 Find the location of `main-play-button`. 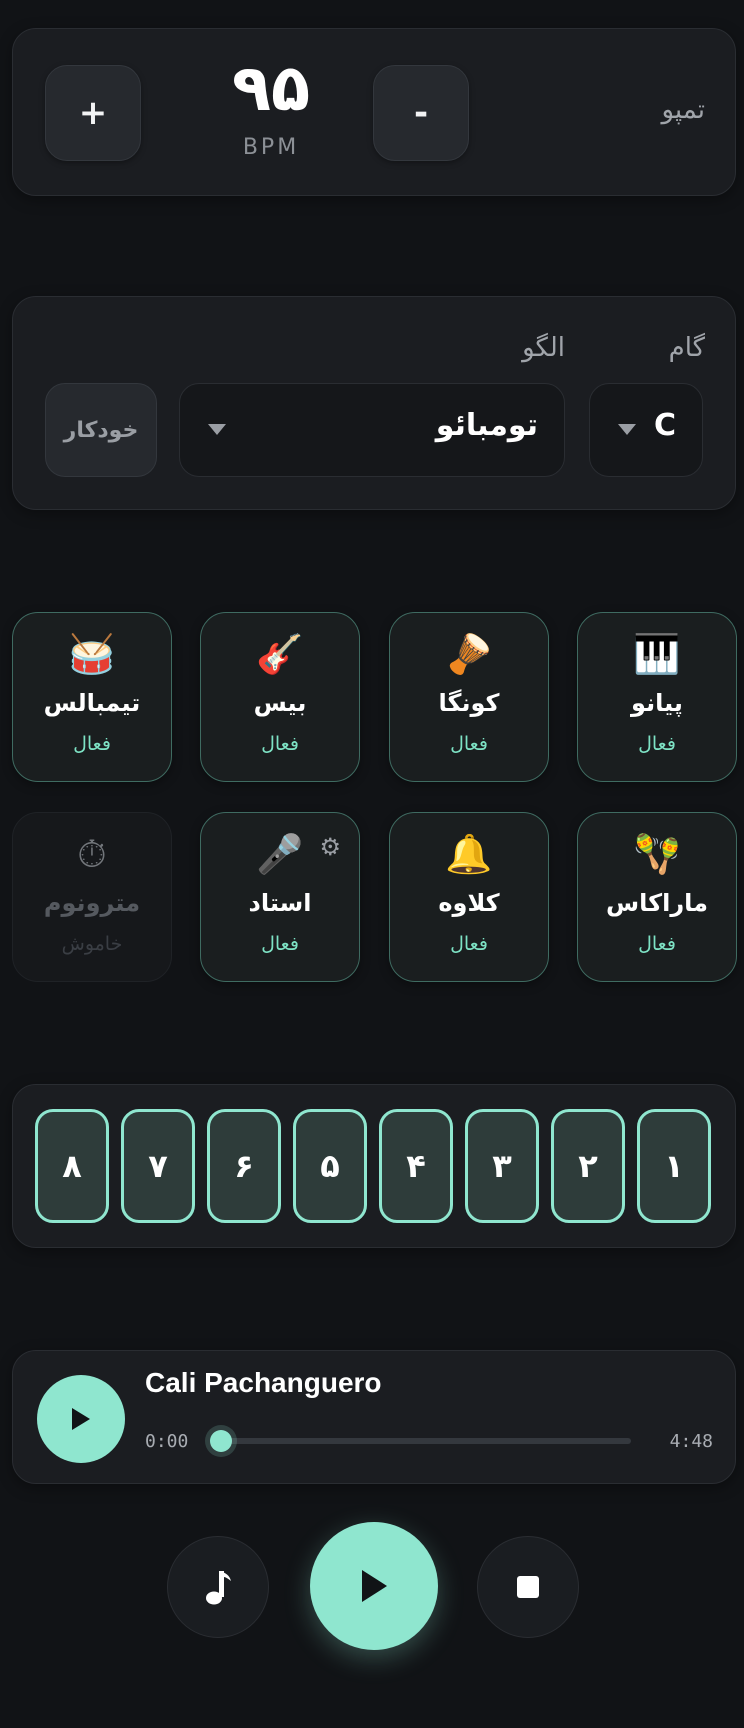

main-play-button is located at coordinates (374, 1586).